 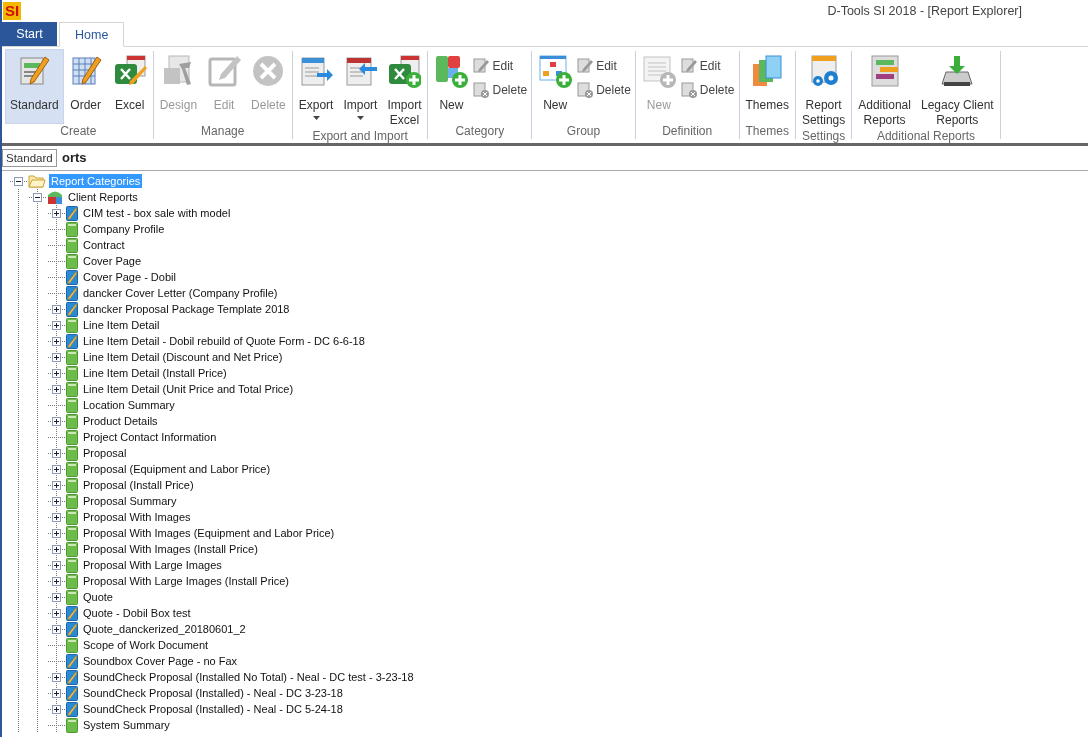 What do you see at coordinates (451, 71) in the screenshot?
I see `tiles-plus-icon` at bounding box center [451, 71].